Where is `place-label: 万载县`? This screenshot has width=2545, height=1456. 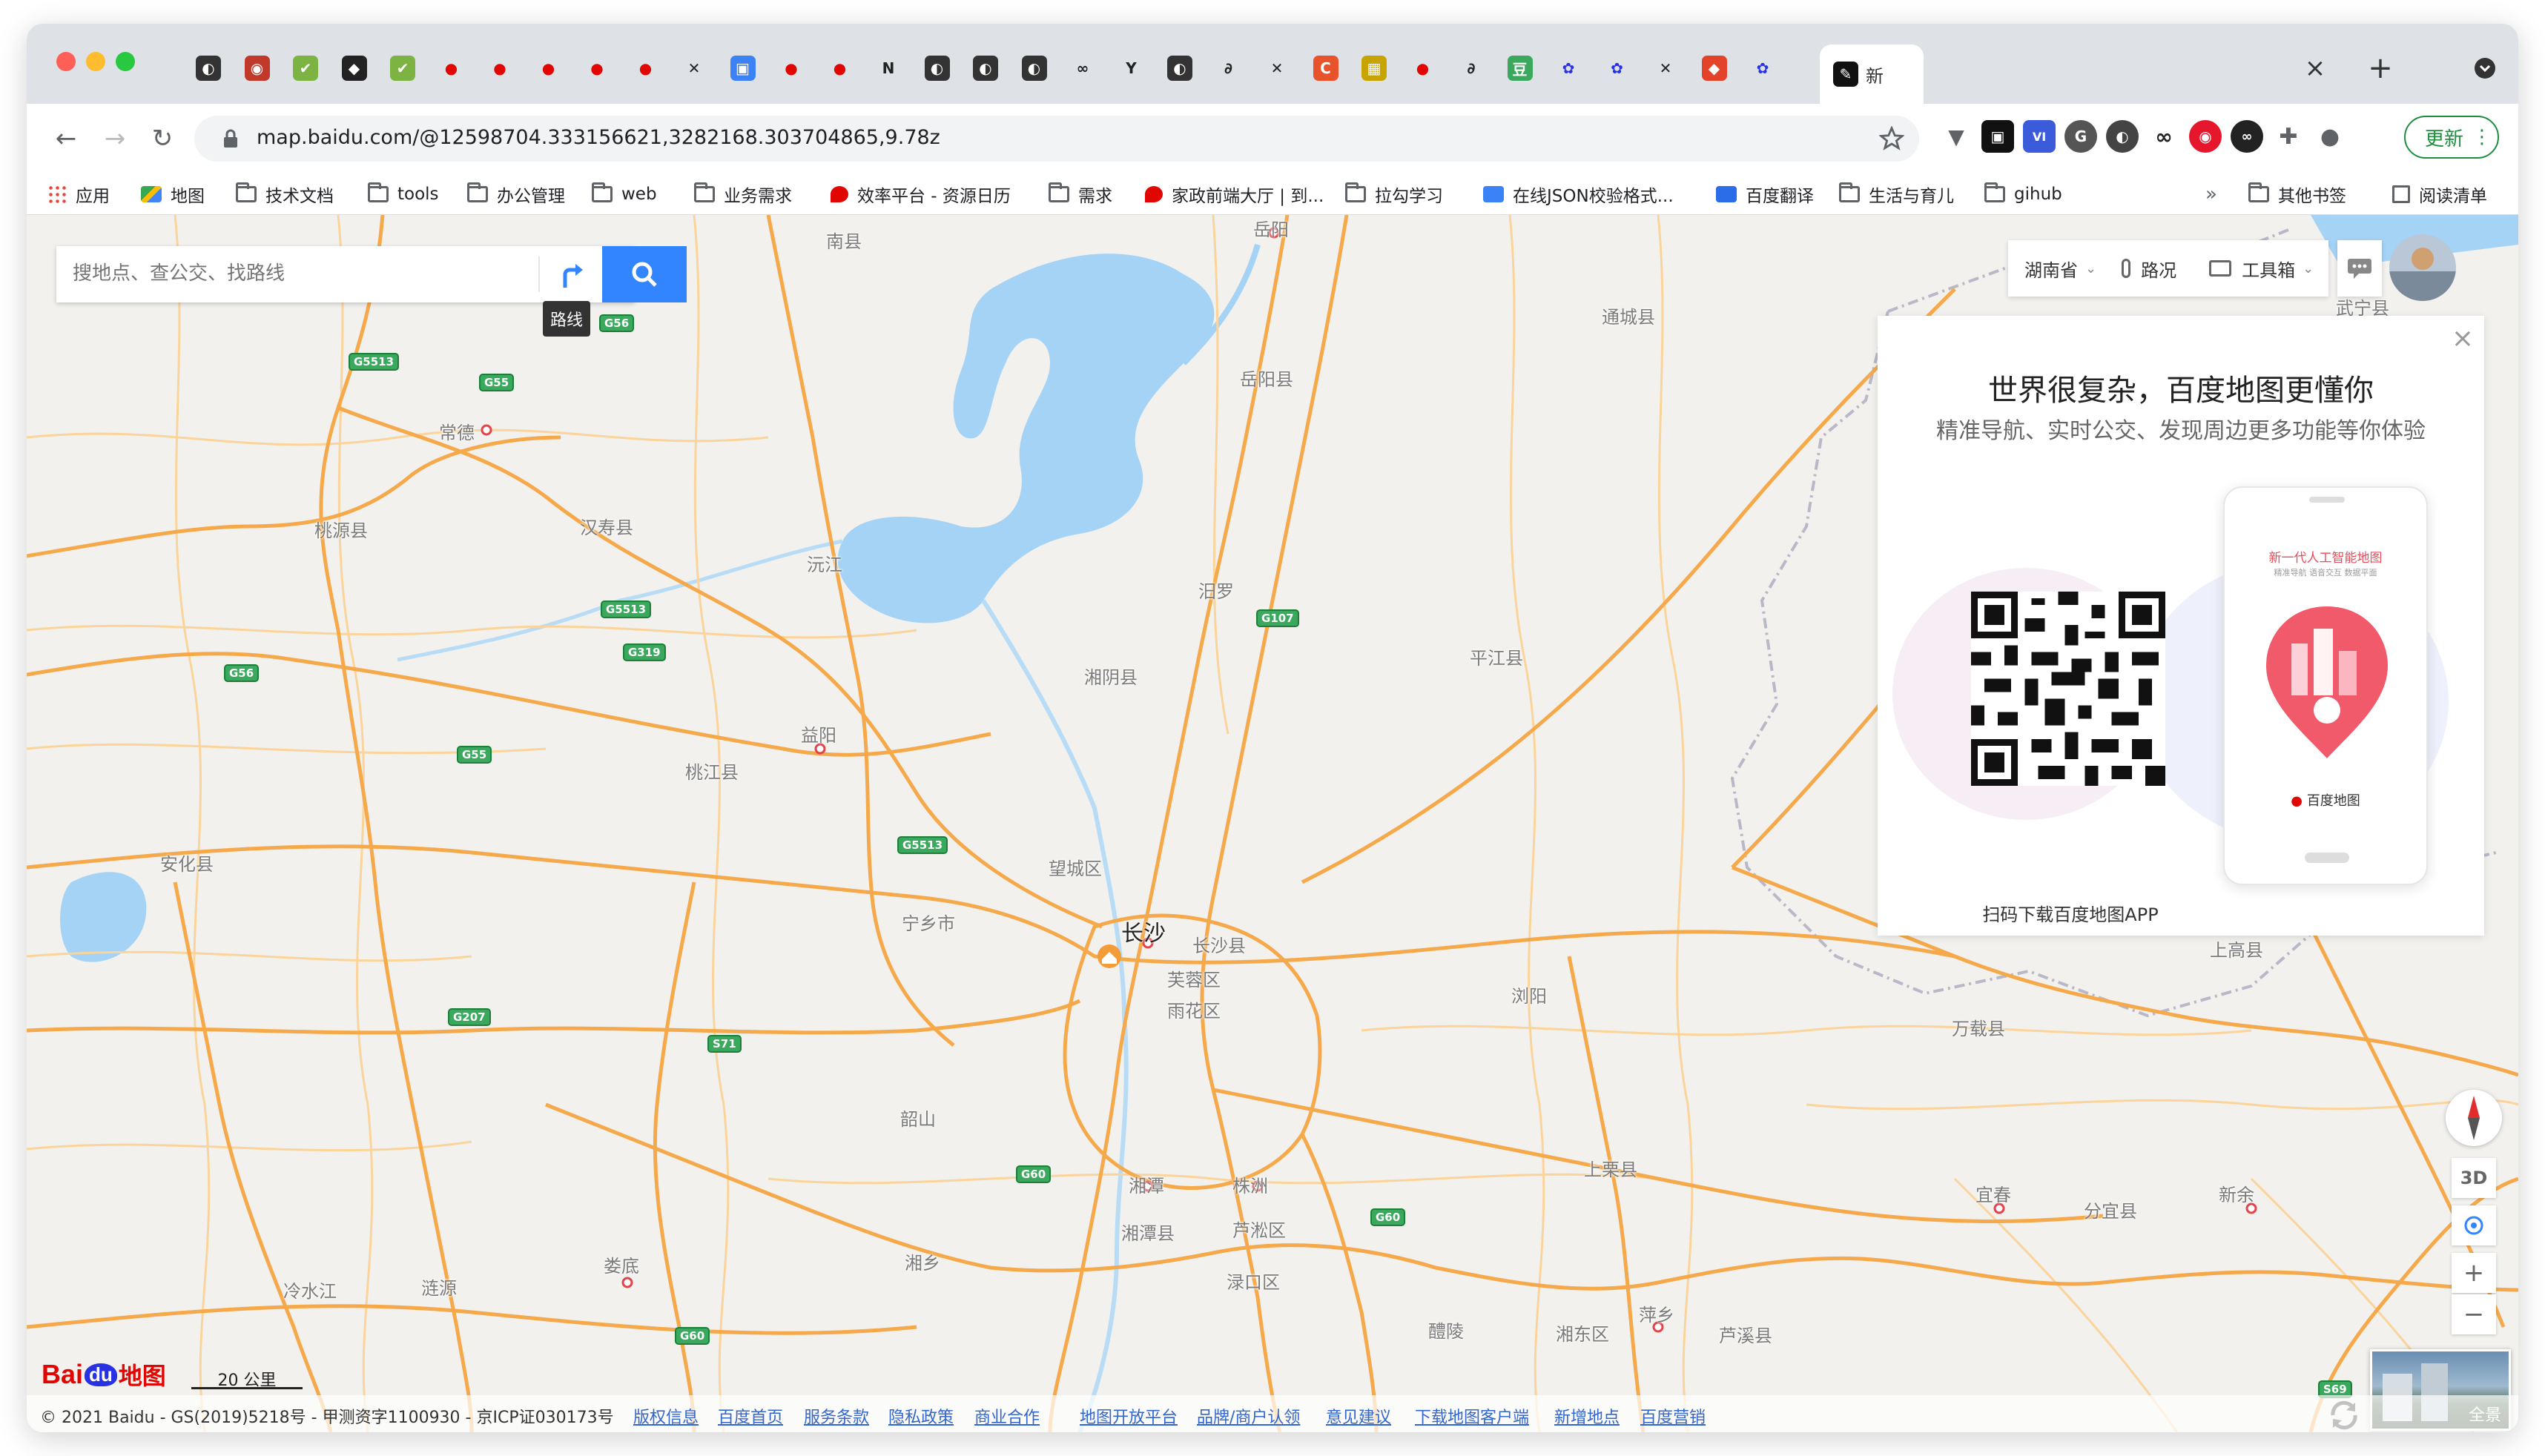 place-label: 万载县 is located at coordinates (1979, 1027).